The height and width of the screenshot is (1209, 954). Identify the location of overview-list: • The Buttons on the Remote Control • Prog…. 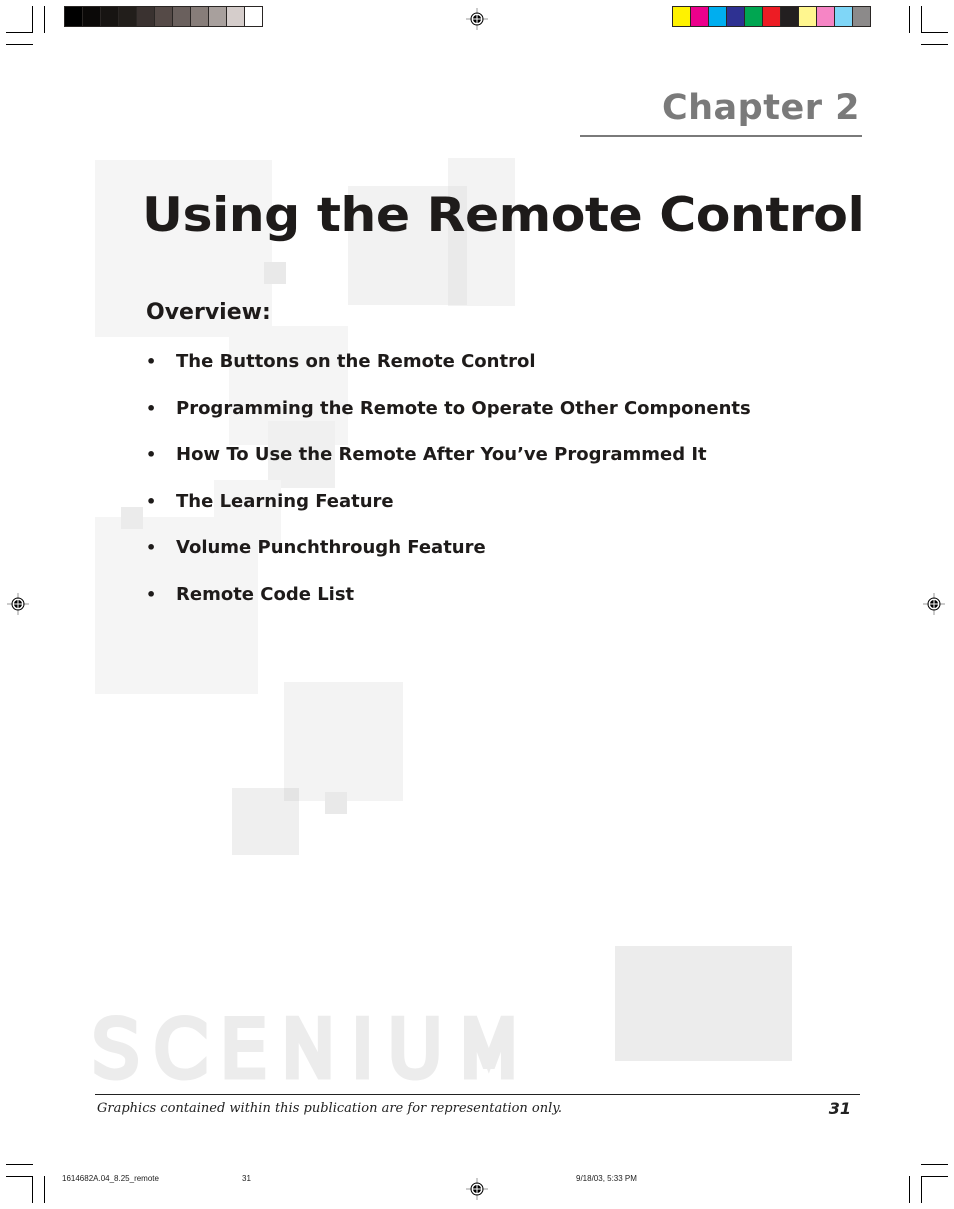
(448, 491).